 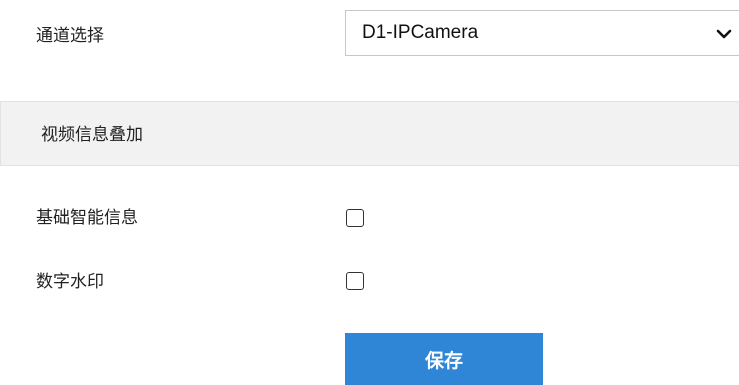 I want to click on channel-select-value: D1-IPCamera, so click(x=420, y=32).